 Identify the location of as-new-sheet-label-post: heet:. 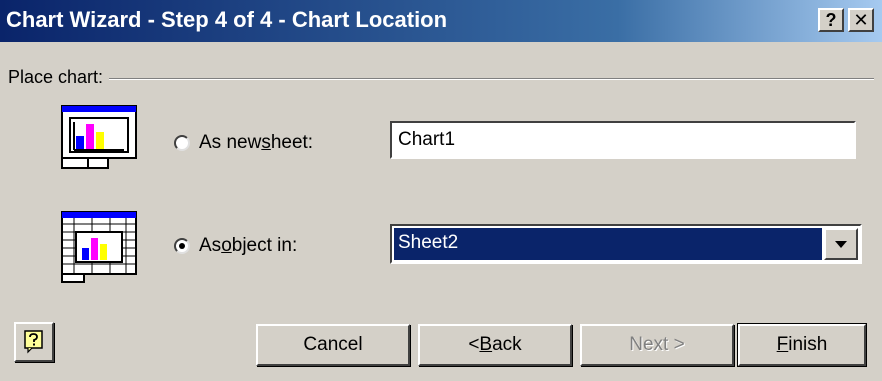
(292, 142).